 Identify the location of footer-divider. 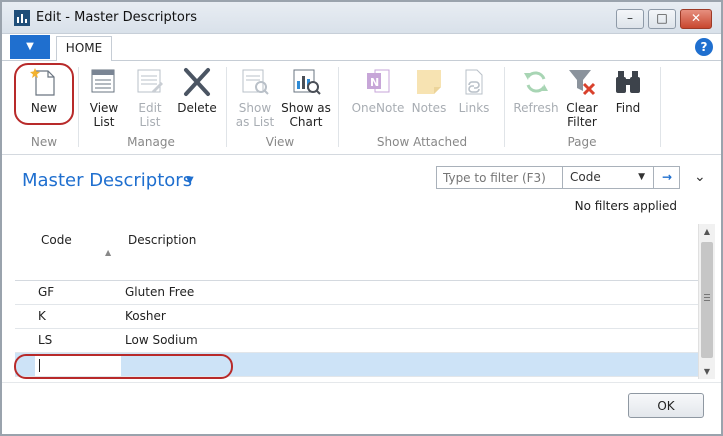
(361, 382).